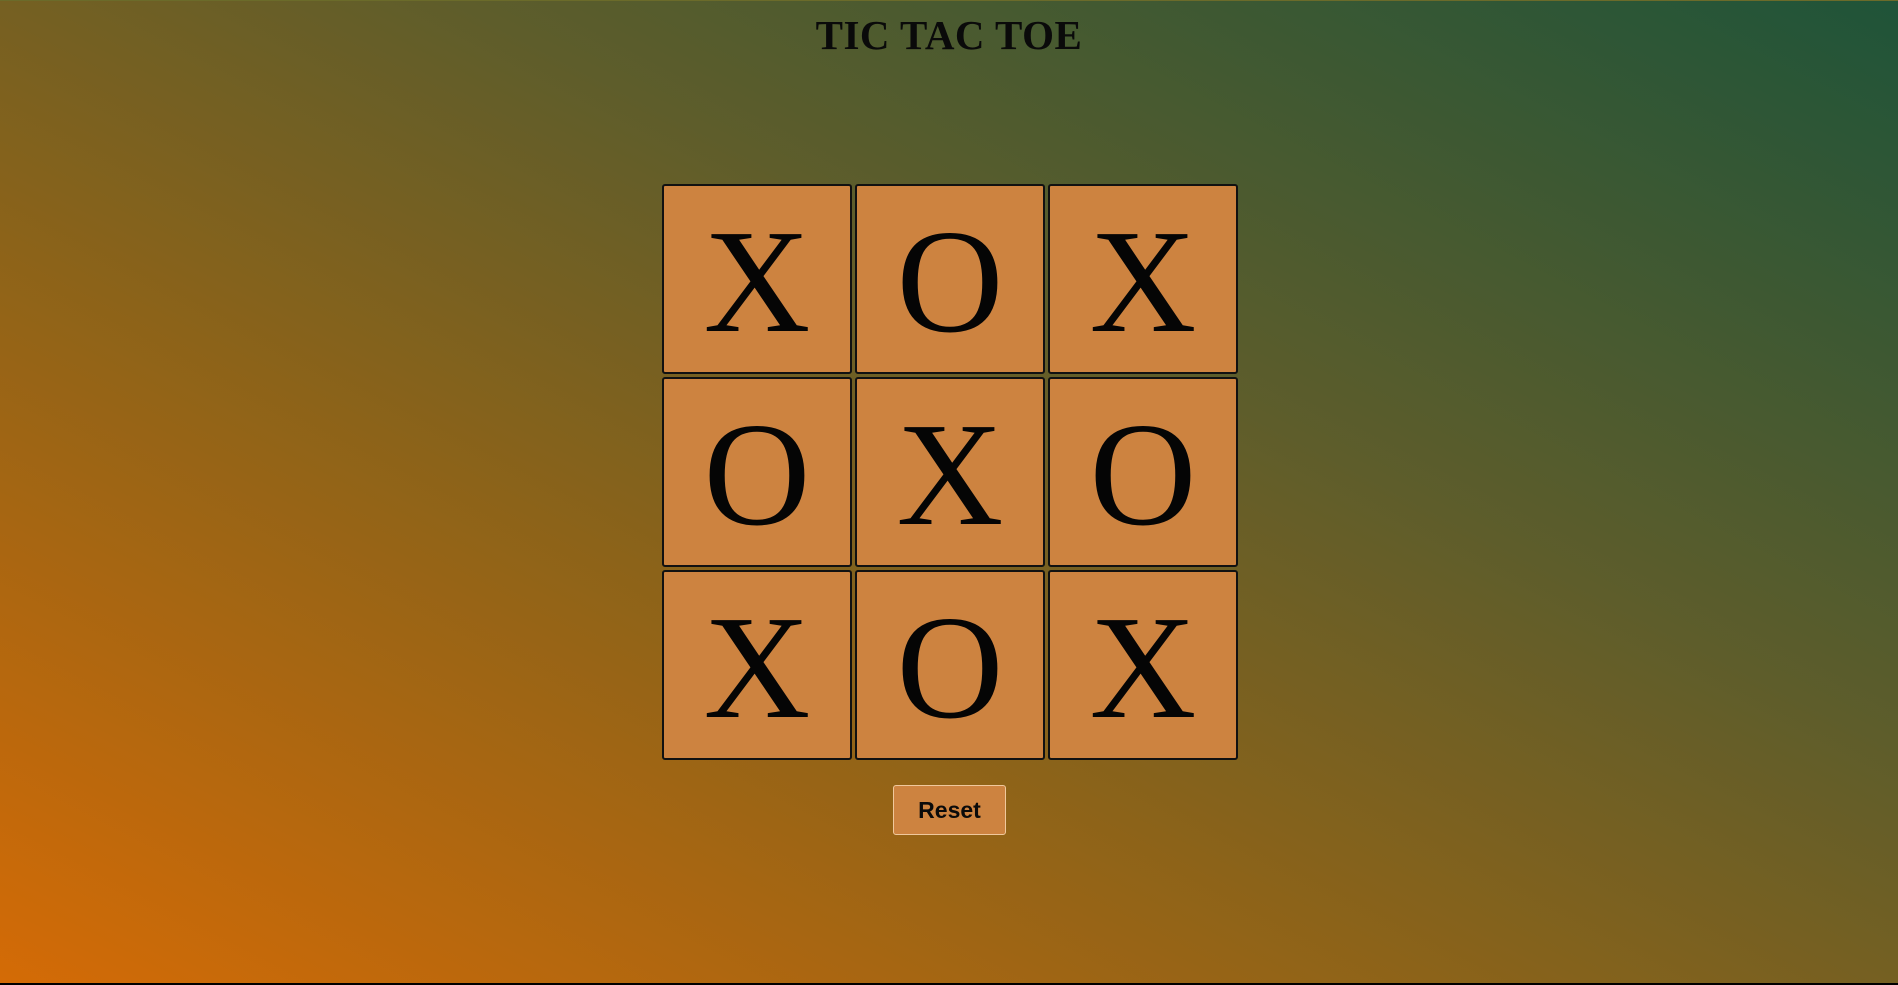 This screenshot has width=1898, height=985. What do you see at coordinates (757, 665) in the screenshot?
I see `board-cell-7: X` at bounding box center [757, 665].